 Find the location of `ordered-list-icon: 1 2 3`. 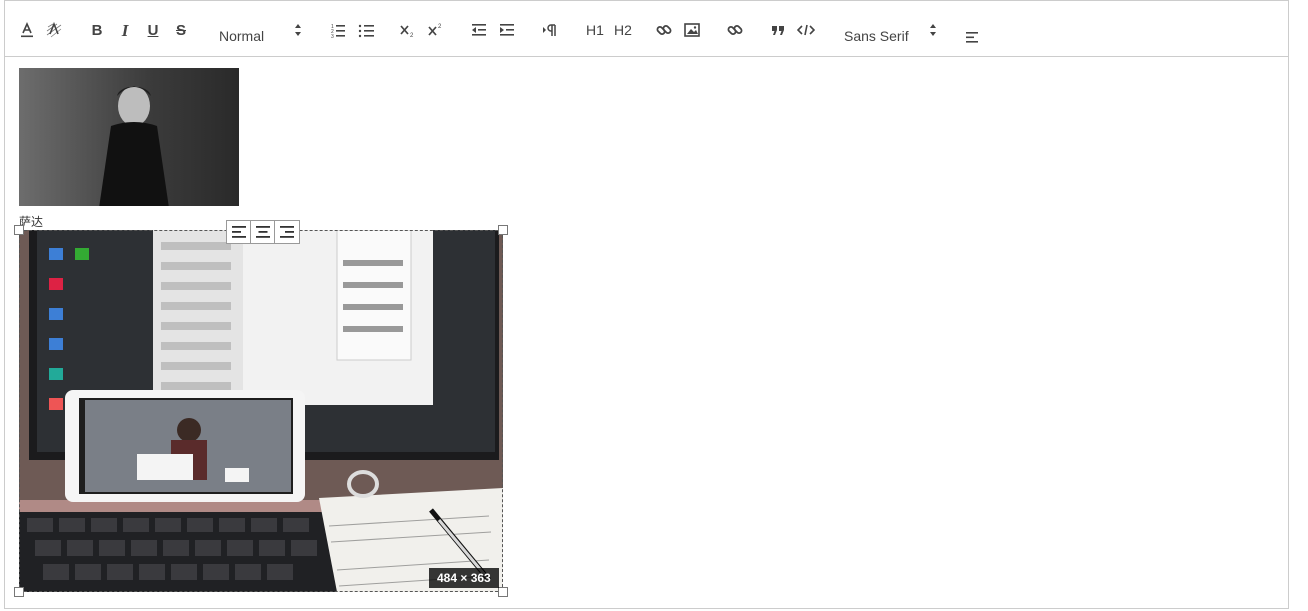

ordered-list-icon: 1 2 3 is located at coordinates (338, 30).